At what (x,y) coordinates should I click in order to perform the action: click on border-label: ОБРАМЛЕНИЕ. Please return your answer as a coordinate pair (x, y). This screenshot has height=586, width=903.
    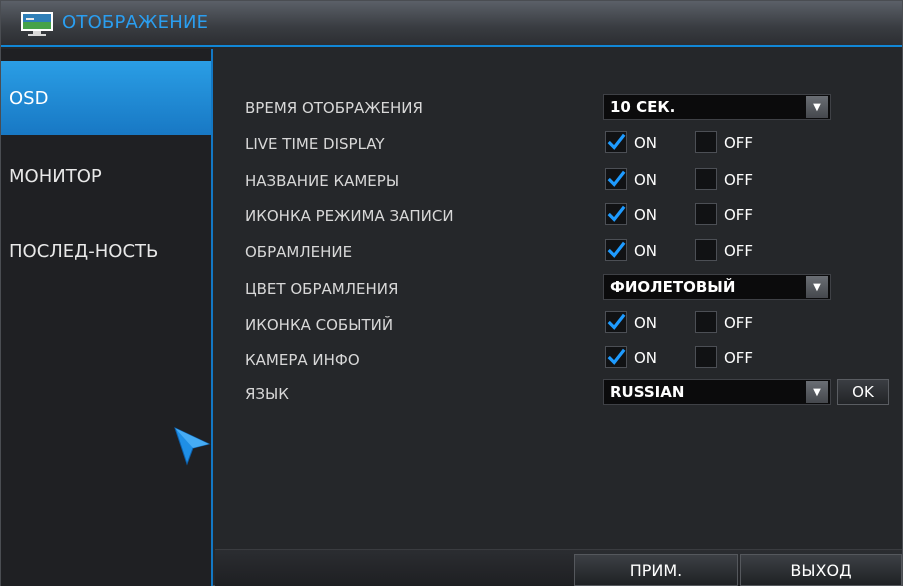
    Looking at the image, I should click on (299, 252).